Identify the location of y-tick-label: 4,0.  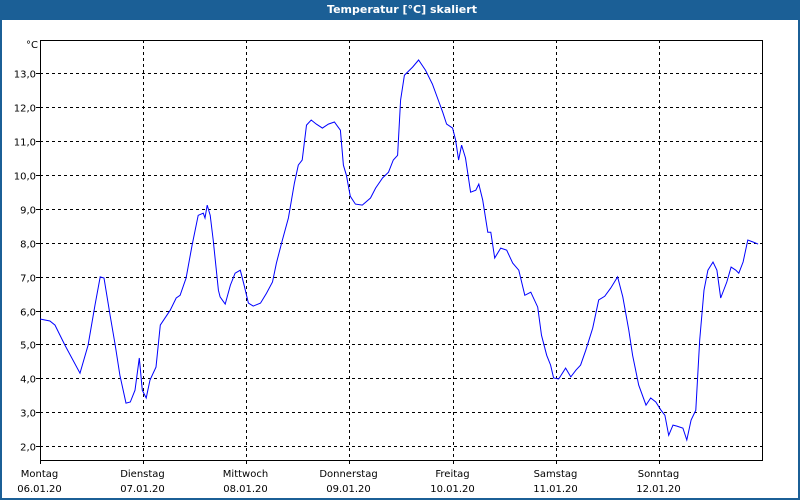
(28, 380).